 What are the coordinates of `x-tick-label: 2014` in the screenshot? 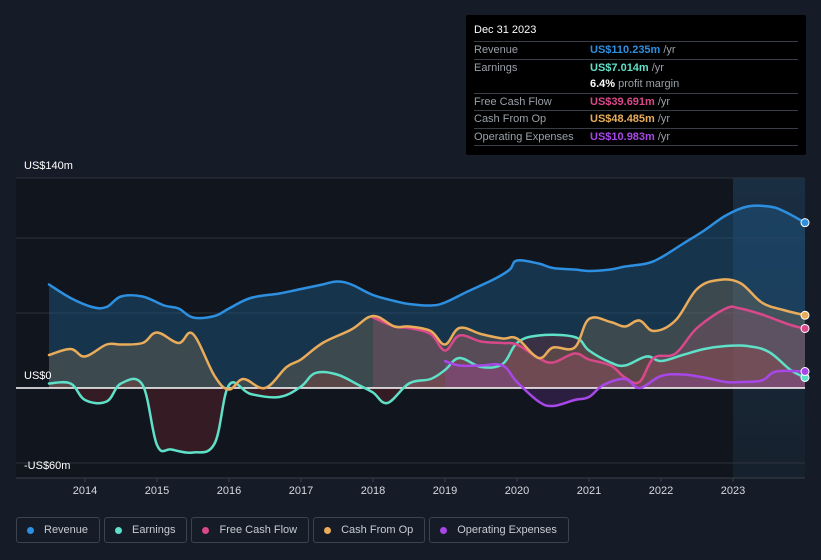 It's located at (85, 491).